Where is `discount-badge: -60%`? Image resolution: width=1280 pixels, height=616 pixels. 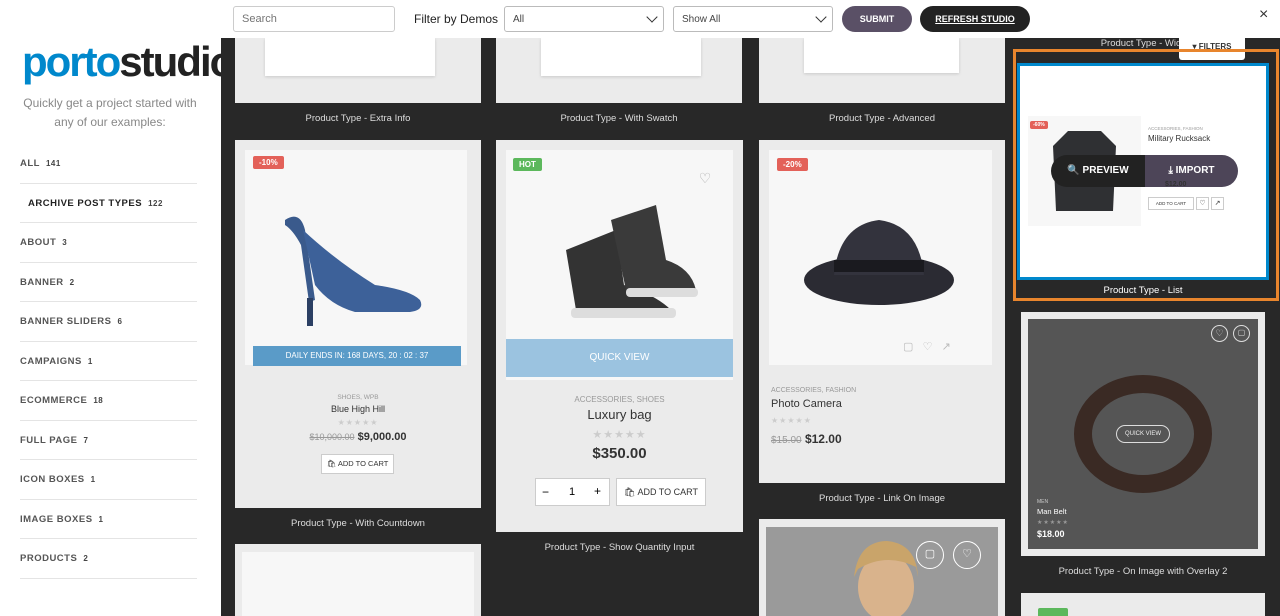 discount-badge: -60% is located at coordinates (1039, 125).